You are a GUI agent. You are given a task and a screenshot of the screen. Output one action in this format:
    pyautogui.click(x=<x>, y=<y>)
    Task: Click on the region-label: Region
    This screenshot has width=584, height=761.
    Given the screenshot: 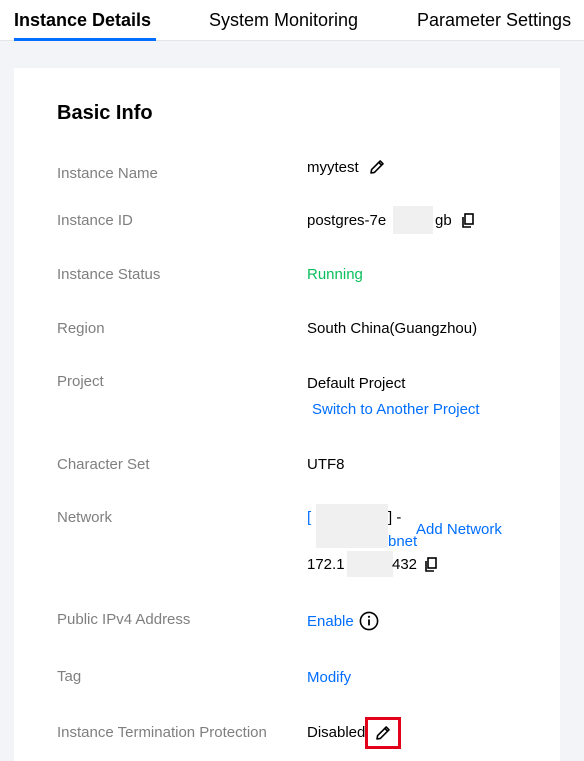 What is the action you would take?
    pyautogui.click(x=81, y=328)
    